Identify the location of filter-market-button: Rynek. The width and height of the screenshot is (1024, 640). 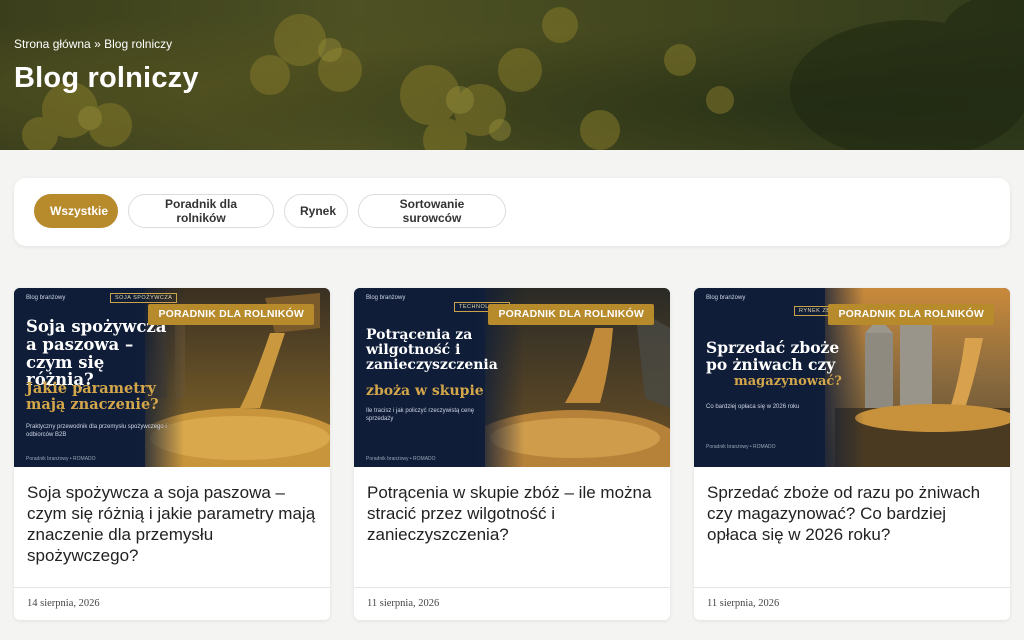
(316, 211).